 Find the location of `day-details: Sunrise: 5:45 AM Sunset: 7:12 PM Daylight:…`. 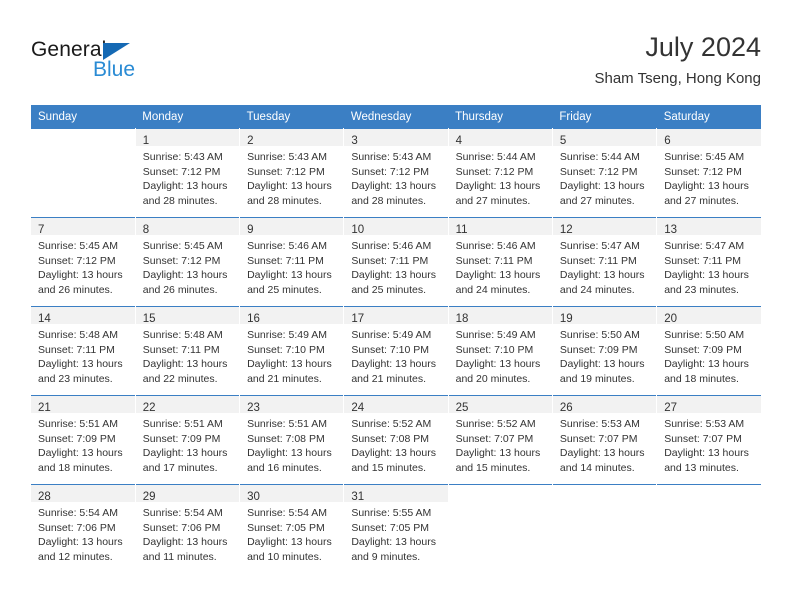

day-details: Sunrise: 5:45 AM Sunset: 7:12 PM Daylight:… is located at coordinates (83, 266).